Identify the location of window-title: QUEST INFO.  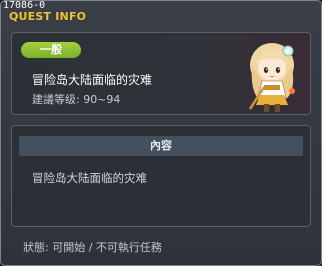
(48, 16).